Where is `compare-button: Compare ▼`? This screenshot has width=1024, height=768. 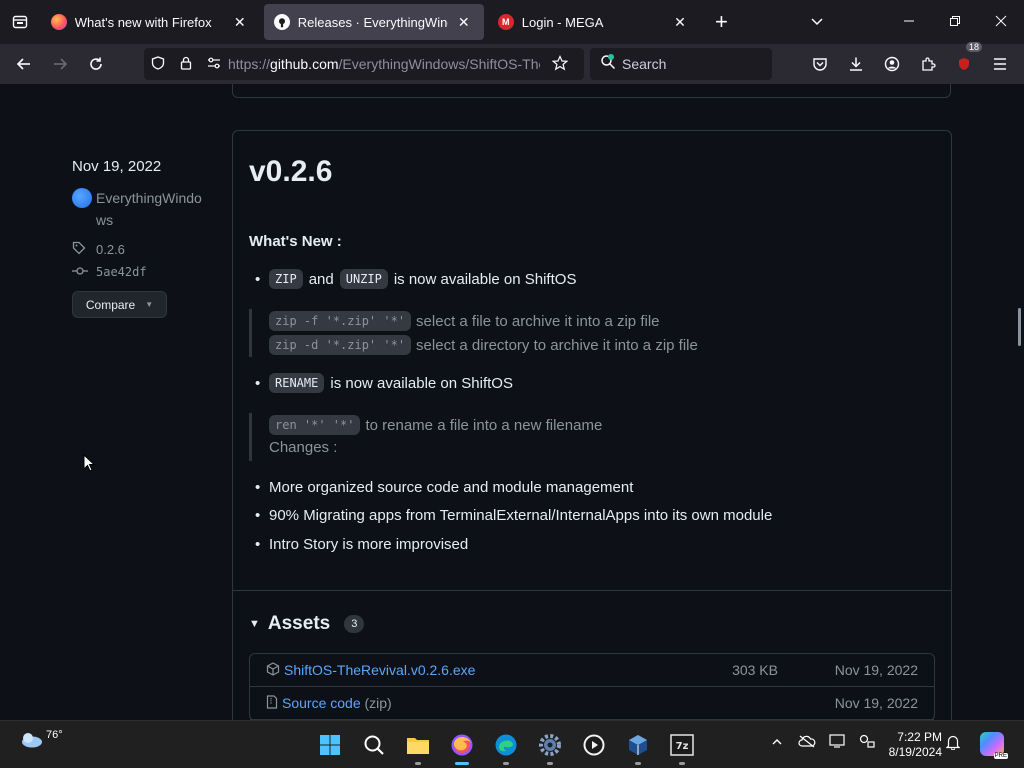
compare-button: Compare ▼ is located at coordinates (119, 304).